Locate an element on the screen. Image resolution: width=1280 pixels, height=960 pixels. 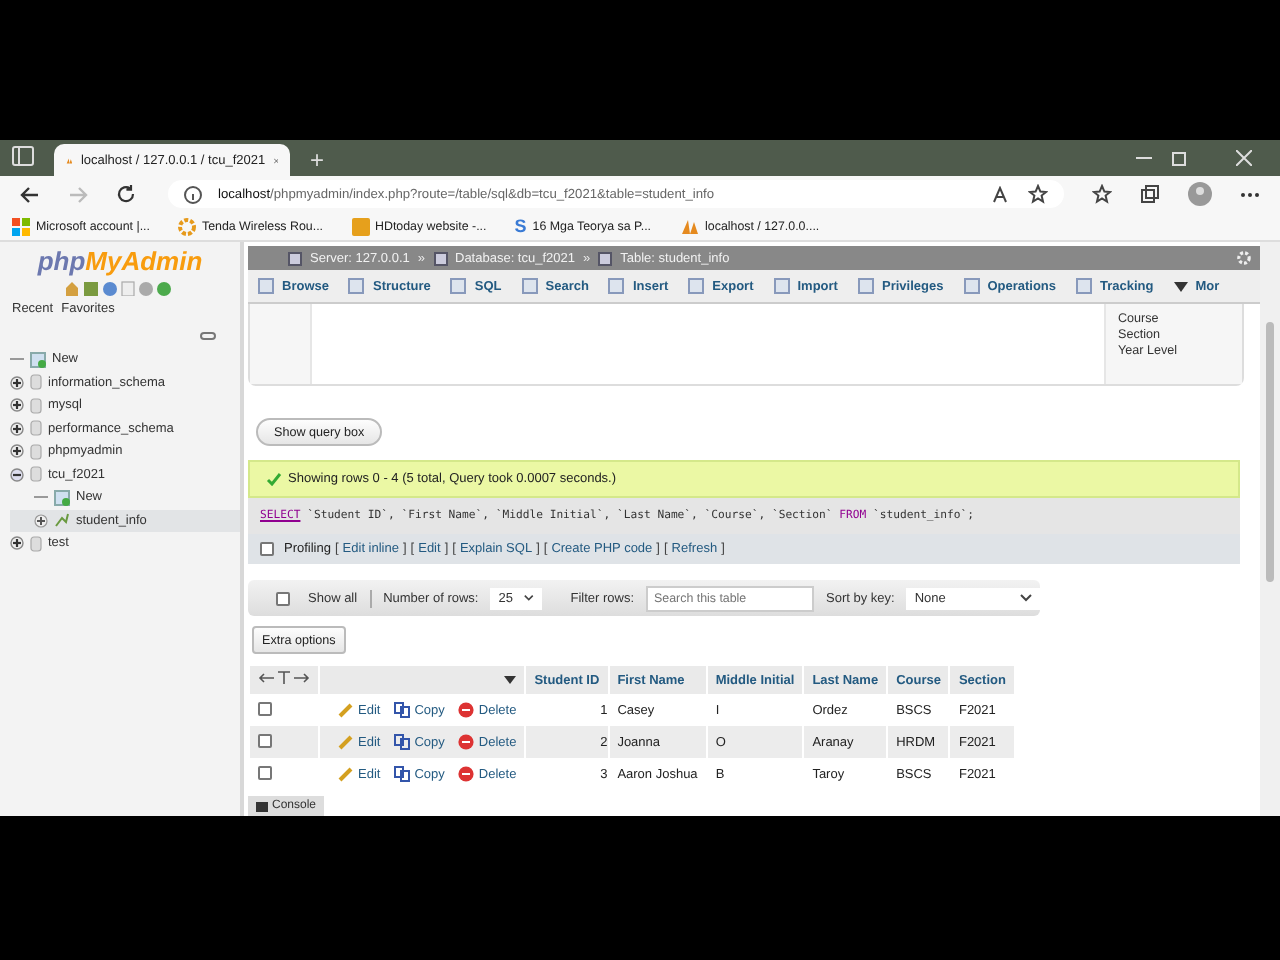
tab-actions-icon is located at coordinates (23, 156).